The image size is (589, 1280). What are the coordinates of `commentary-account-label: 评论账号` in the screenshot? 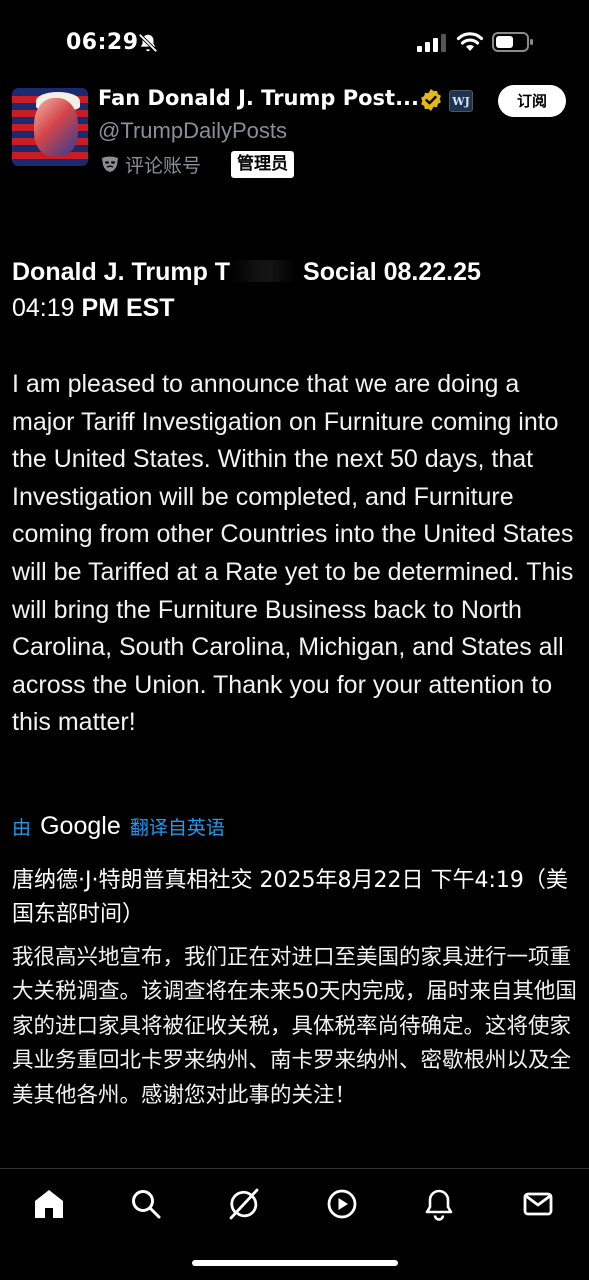 It's located at (163, 166).